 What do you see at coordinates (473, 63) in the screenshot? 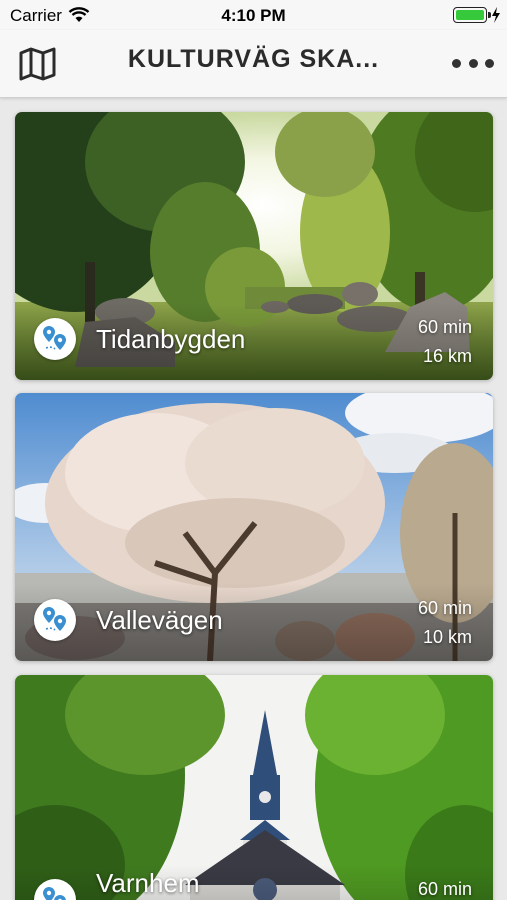
I see `more-options-button` at bounding box center [473, 63].